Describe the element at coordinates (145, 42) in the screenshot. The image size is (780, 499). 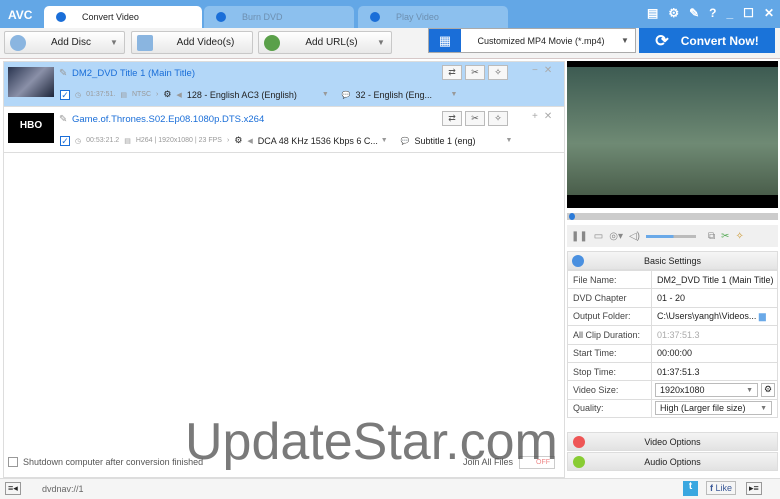
I see `film-add-icon` at that location.